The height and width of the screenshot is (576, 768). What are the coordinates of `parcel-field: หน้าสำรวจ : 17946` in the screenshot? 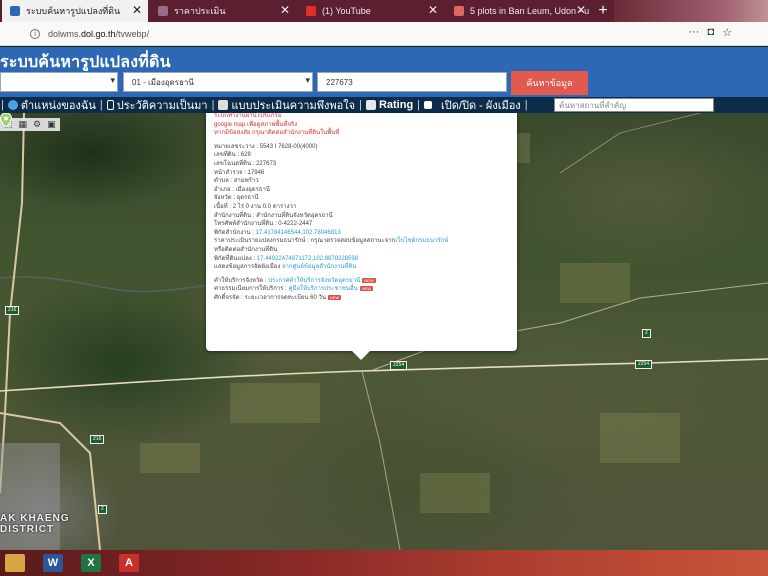 It's located at (239, 172).